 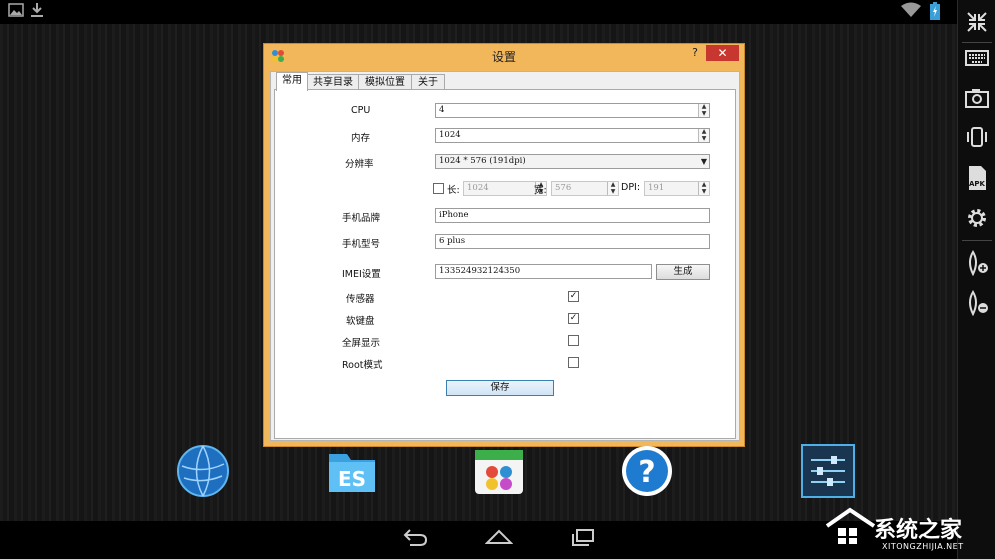 What do you see at coordinates (677, 188) in the screenshot?
I see `dpi-spinbox: 191 ▲ ▼` at bounding box center [677, 188].